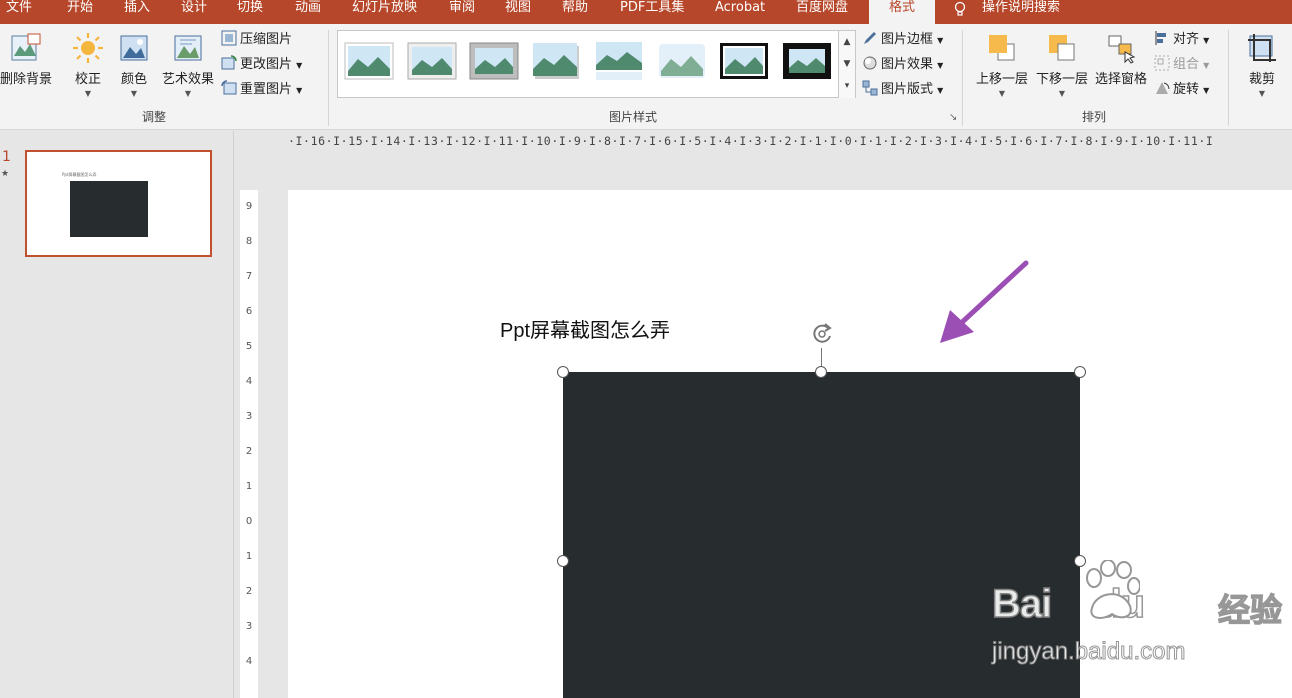  I want to click on send-backward-icon, so click(1062, 48).